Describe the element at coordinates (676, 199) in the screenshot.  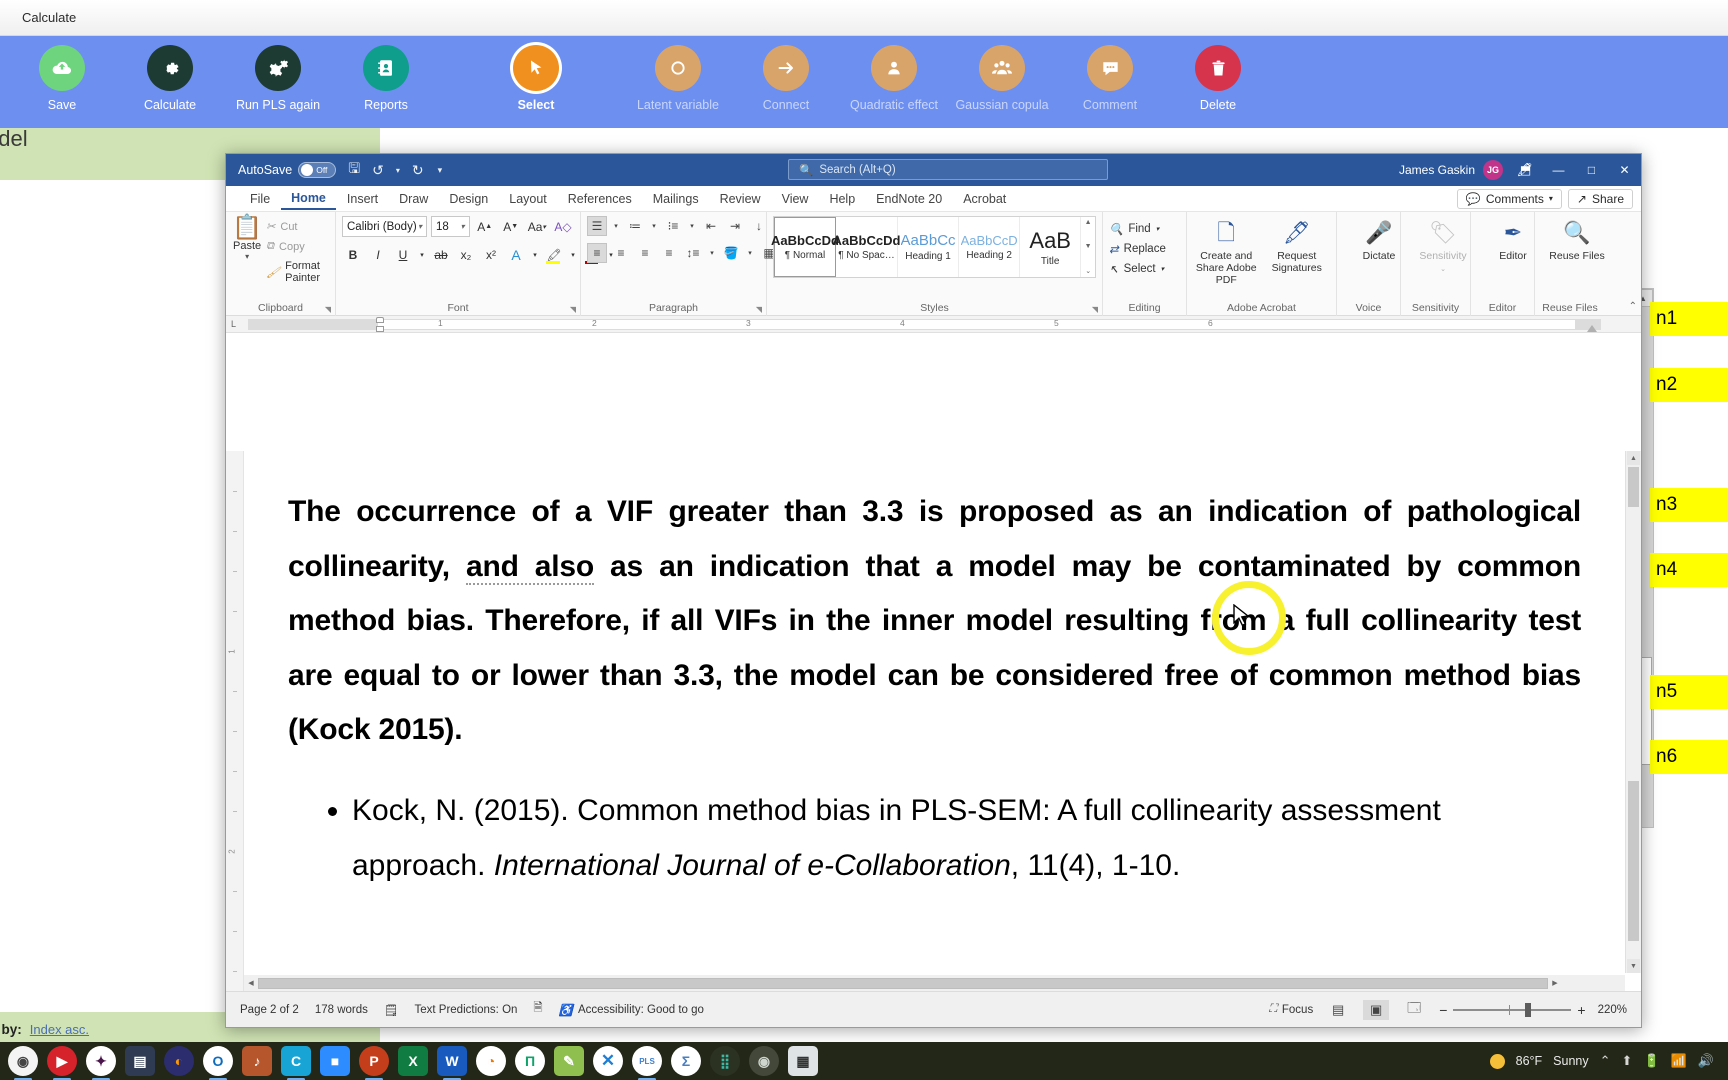
I see `tab-mailings: Mailings` at that location.